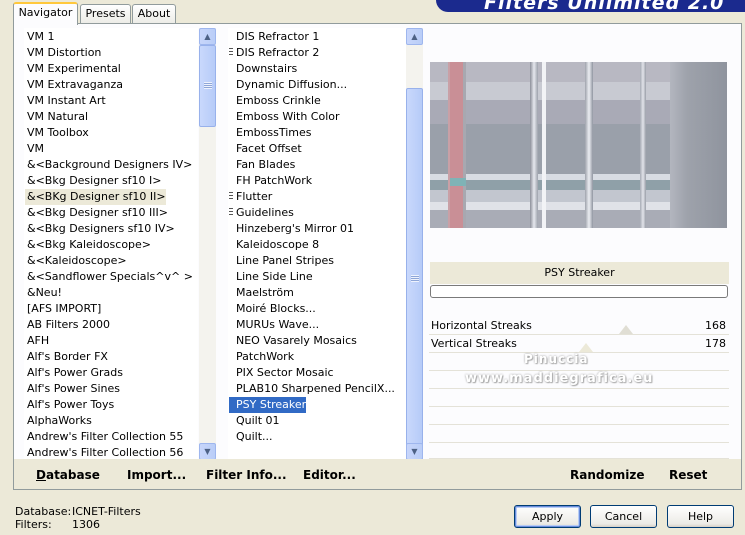 This screenshot has width=745, height=535. What do you see at coordinates (76, 261) in the screenshot?
I see `category-item: &<Kaleidoscope>` at bounding box center [76, 261].